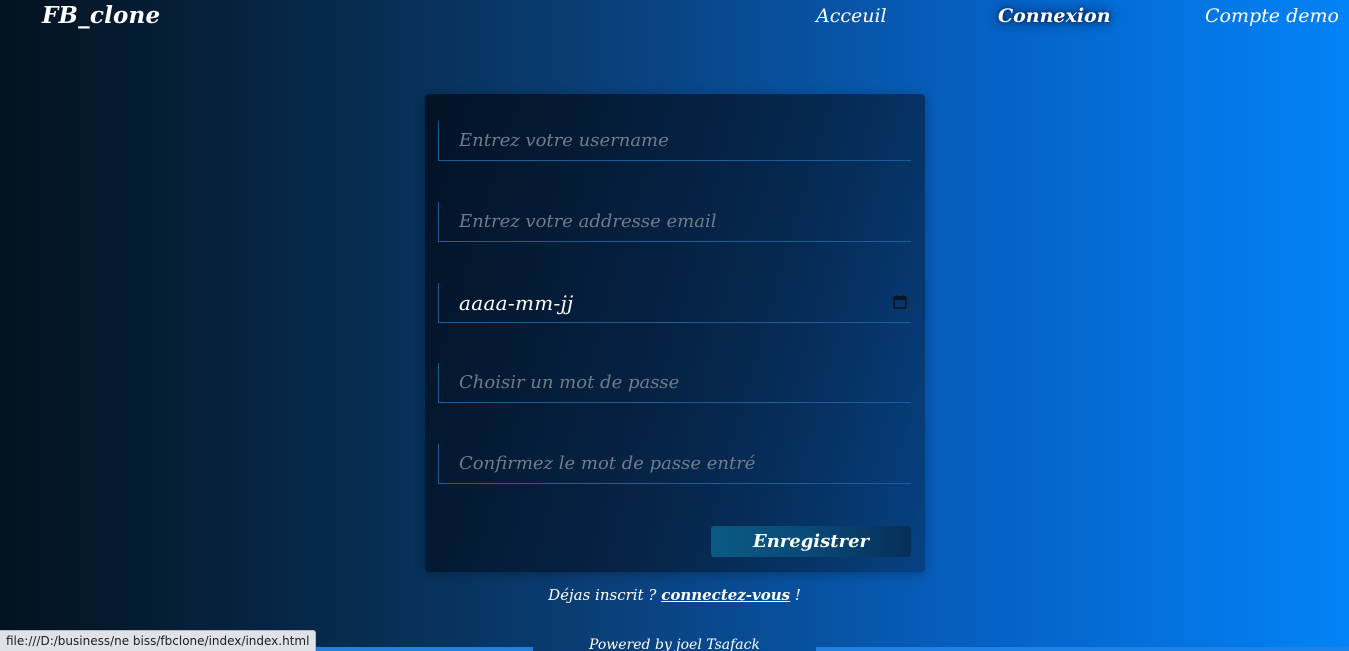 The image size is (1349, 651). What do you see at coordinates (811, 541) in the screenshot?
I see `register-button: Enregistrer` at bounding box center [811, 541].